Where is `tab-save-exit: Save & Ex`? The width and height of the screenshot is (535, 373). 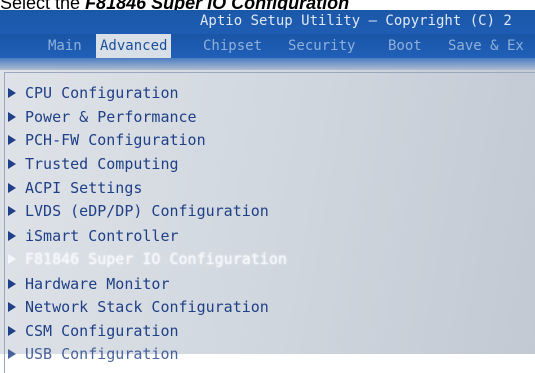
tab-save-exit: Save & Ex is located at coordinates (486, 46).